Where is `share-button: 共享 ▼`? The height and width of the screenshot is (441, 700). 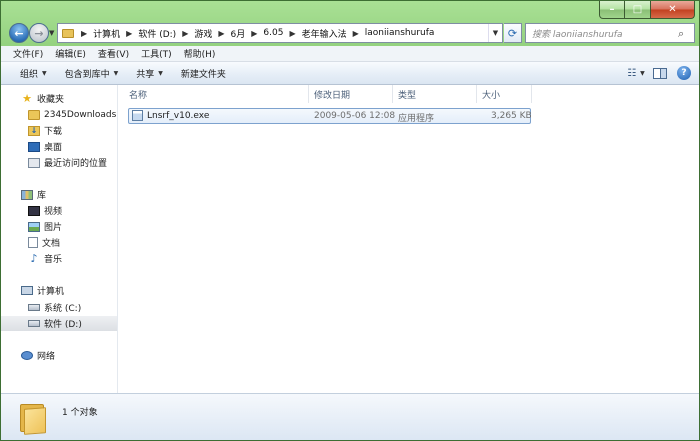
share-button: 共享 ▼ is located at coordinates (149, 73).